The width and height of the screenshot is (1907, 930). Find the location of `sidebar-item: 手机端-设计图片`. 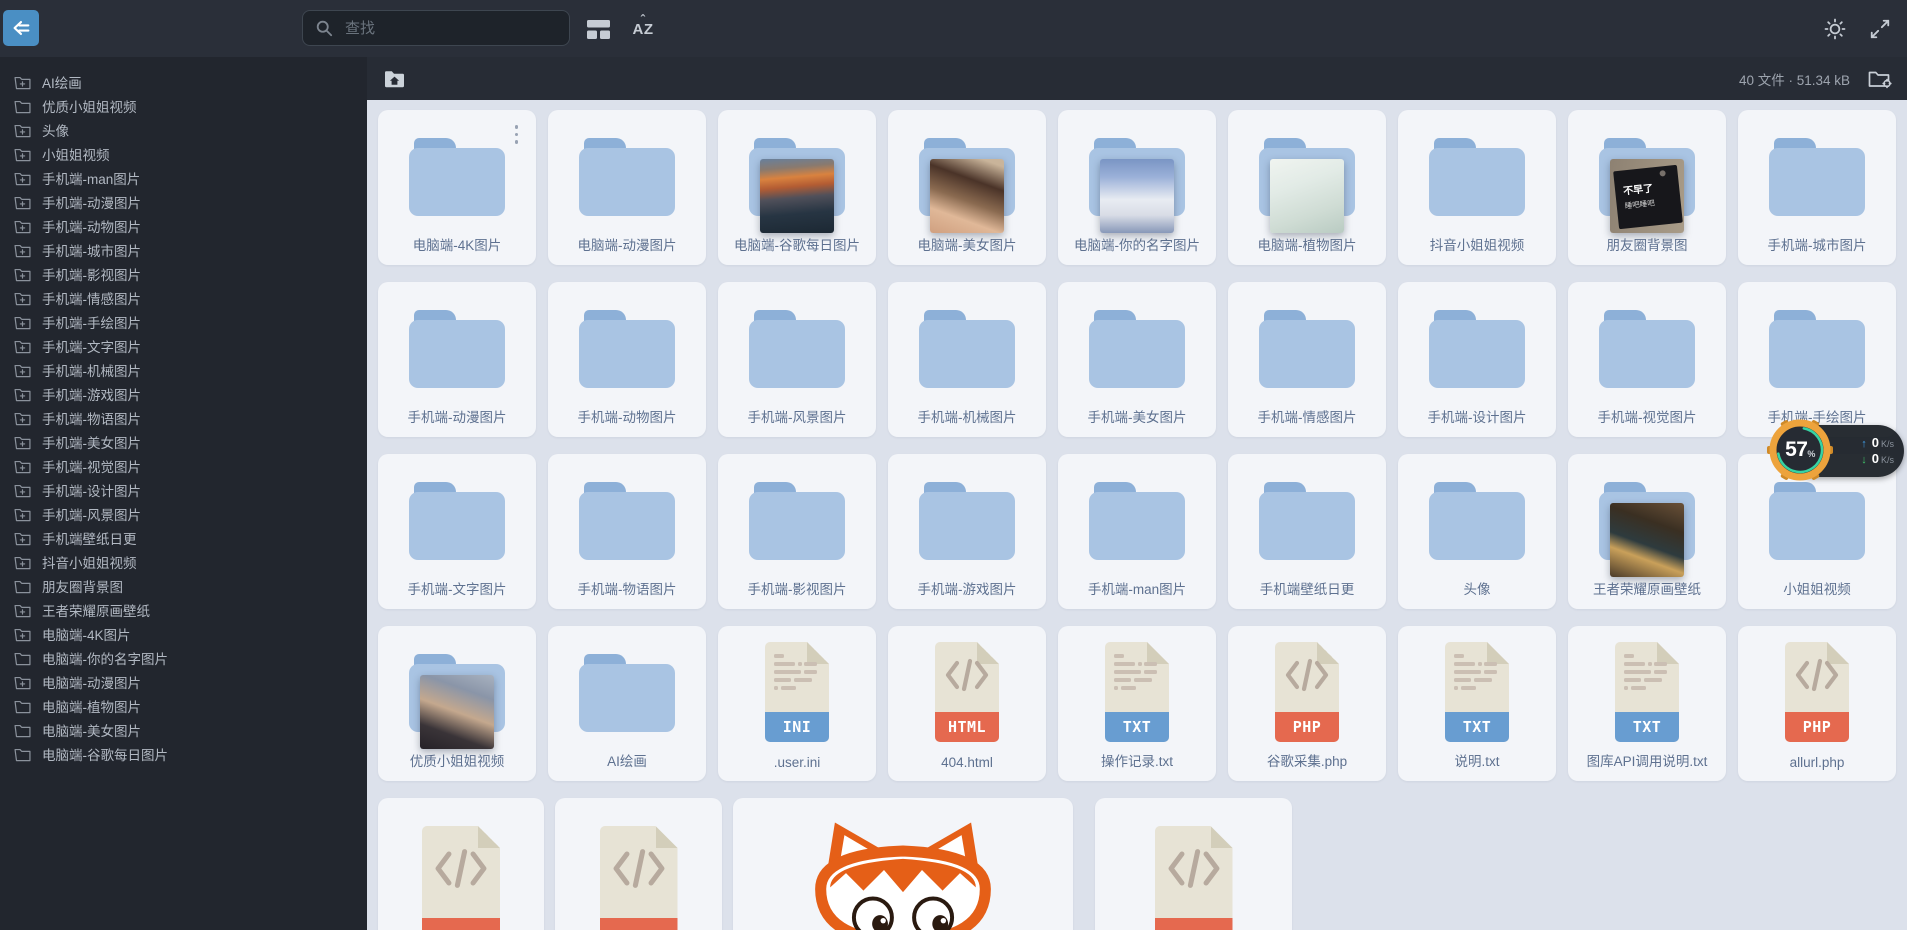

sidebar-item: 手机端-设计图片 is located at coordinates (183, 490).